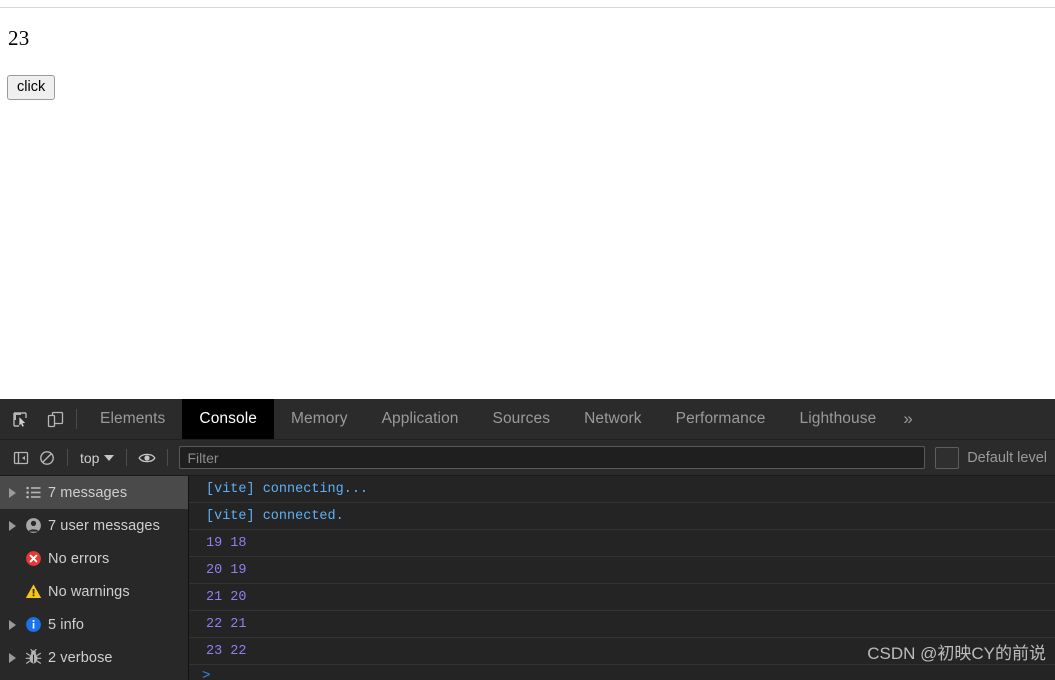  Describe the element at coordinates (33, 559) in the screenshot. I see `error-icon` at that location.